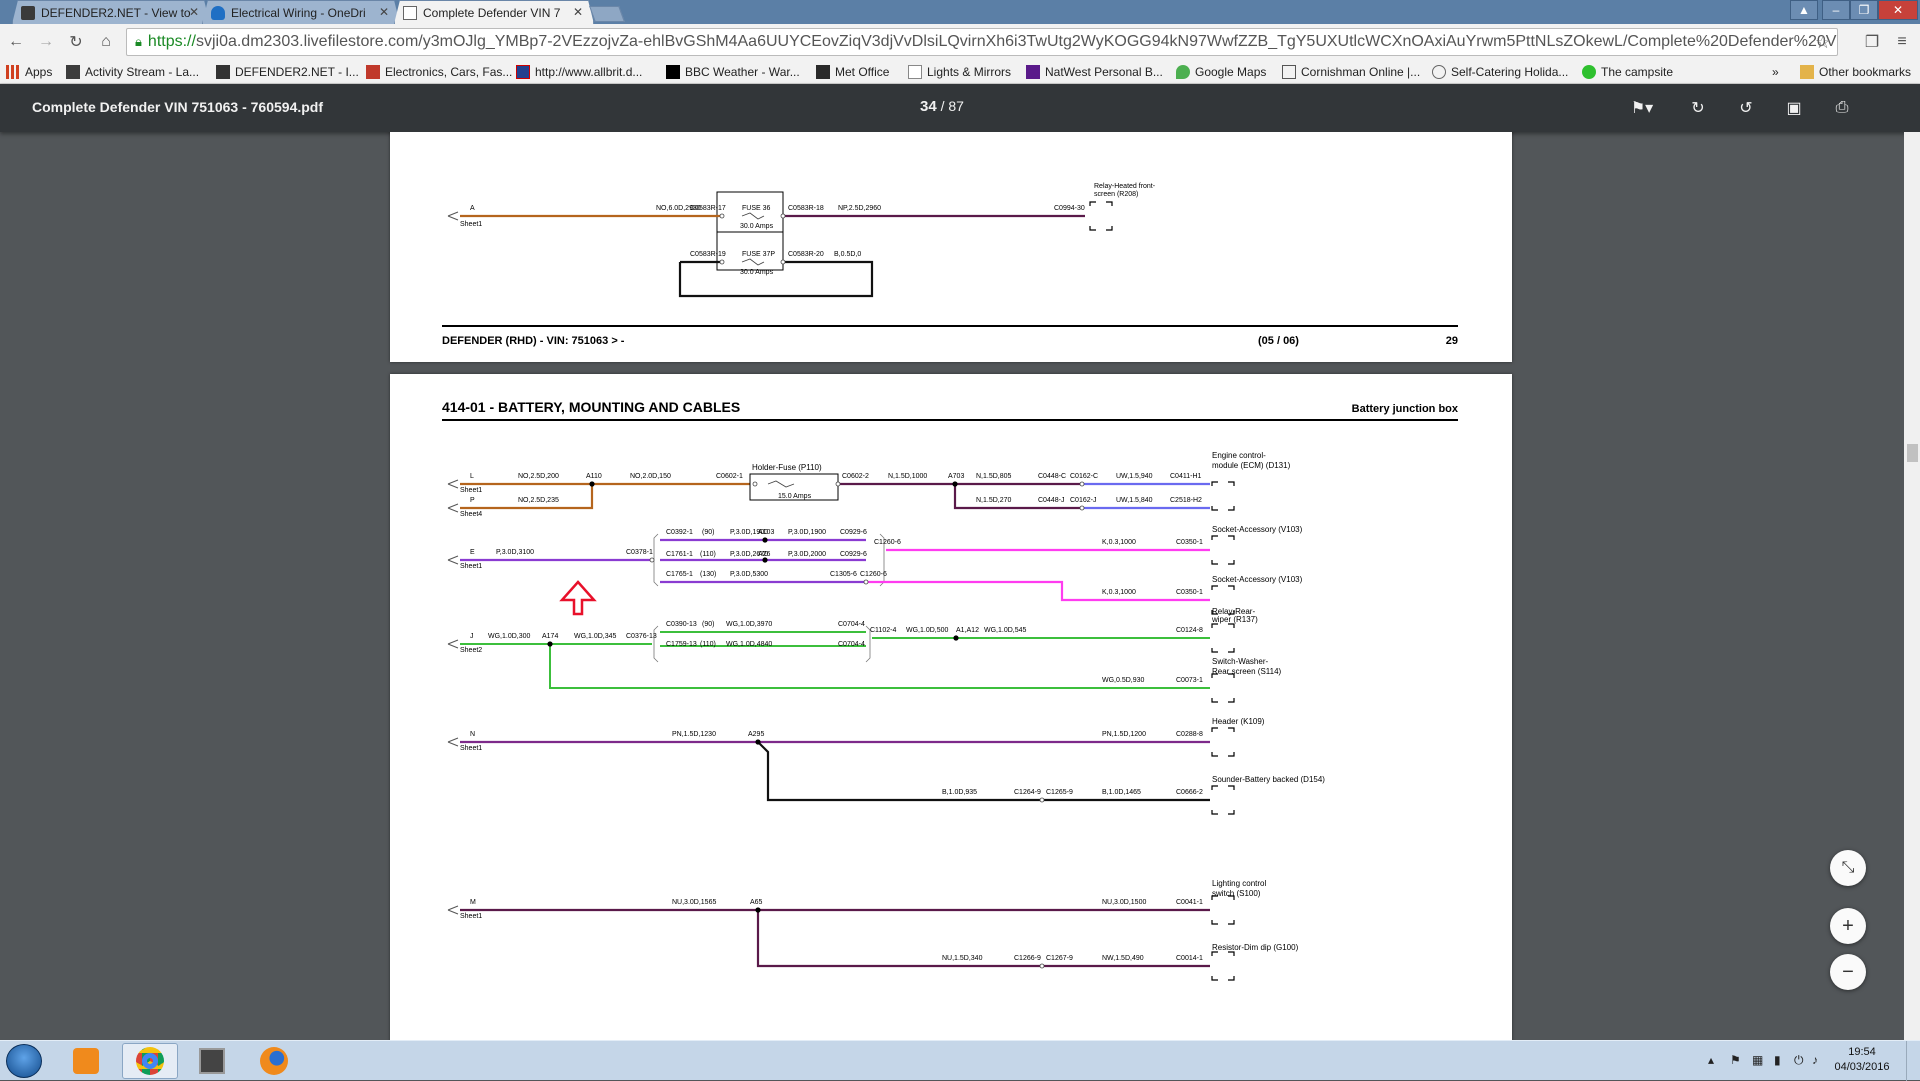 The width and height of the screenshot is (1920, 1081). Describe the element at coordinates (1069, 208) in the screenshot. I see `wire-label: C0994-30` at that location.